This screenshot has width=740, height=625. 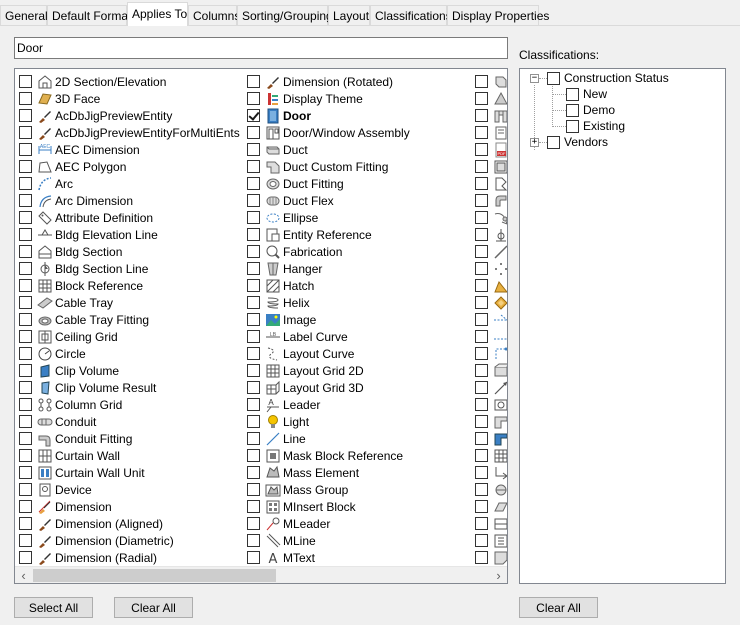 I want to click on object-type-item: Layout Curve, so click(x=300, y=353).